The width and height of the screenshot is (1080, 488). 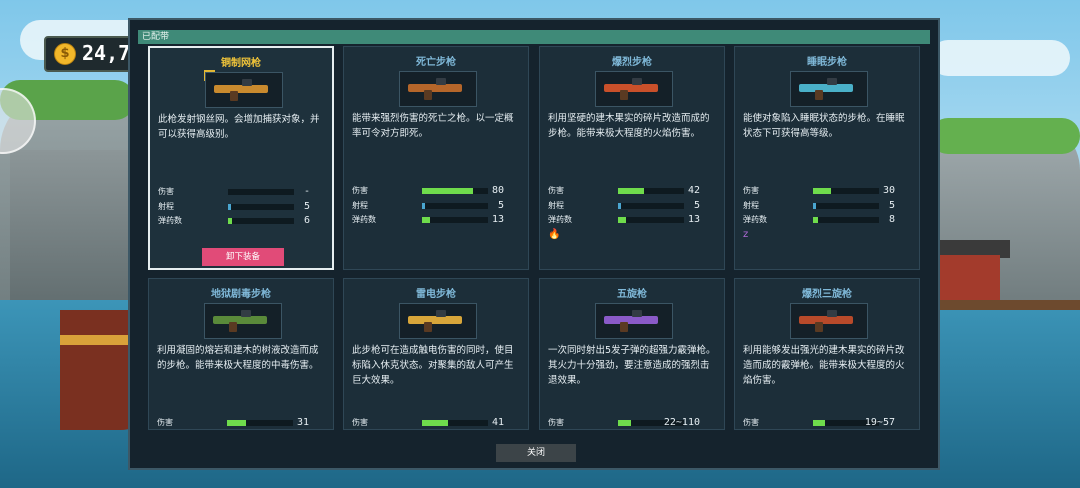 I want to click on stat-row: 伤害 22~110, so click(x=633, y=423).